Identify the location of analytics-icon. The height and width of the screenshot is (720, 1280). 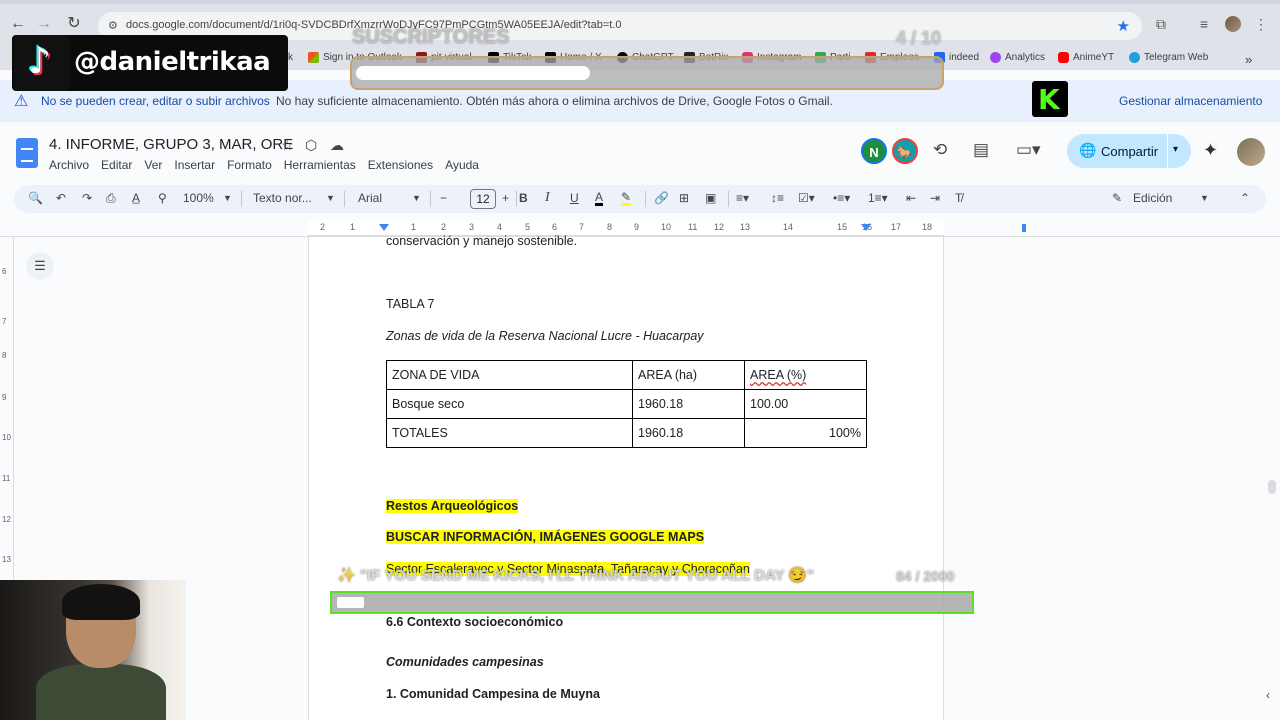
(995, 57).